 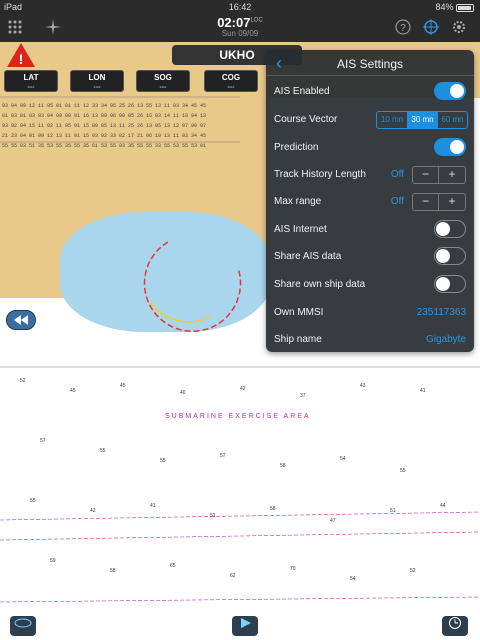 I want to click on battery-indicator: 84%, so click(x=454, y=7).